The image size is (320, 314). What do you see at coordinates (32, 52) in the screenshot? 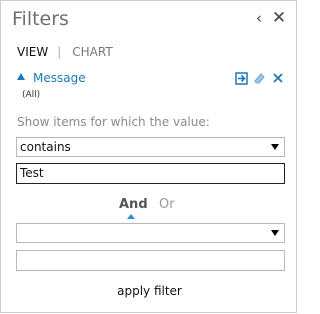
I see `tab-view: VIEW` at bounding box center [32, 52].